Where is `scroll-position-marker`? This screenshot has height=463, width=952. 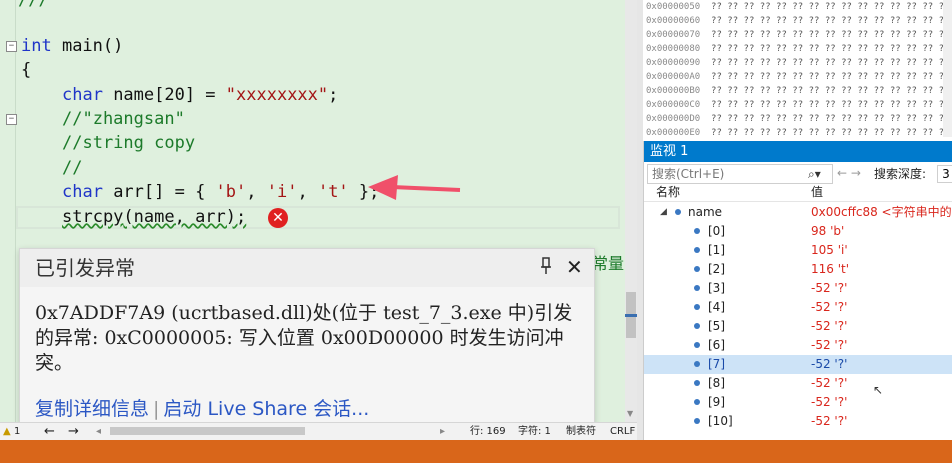 scroll-position-marker is located at coordinates (631, 315).